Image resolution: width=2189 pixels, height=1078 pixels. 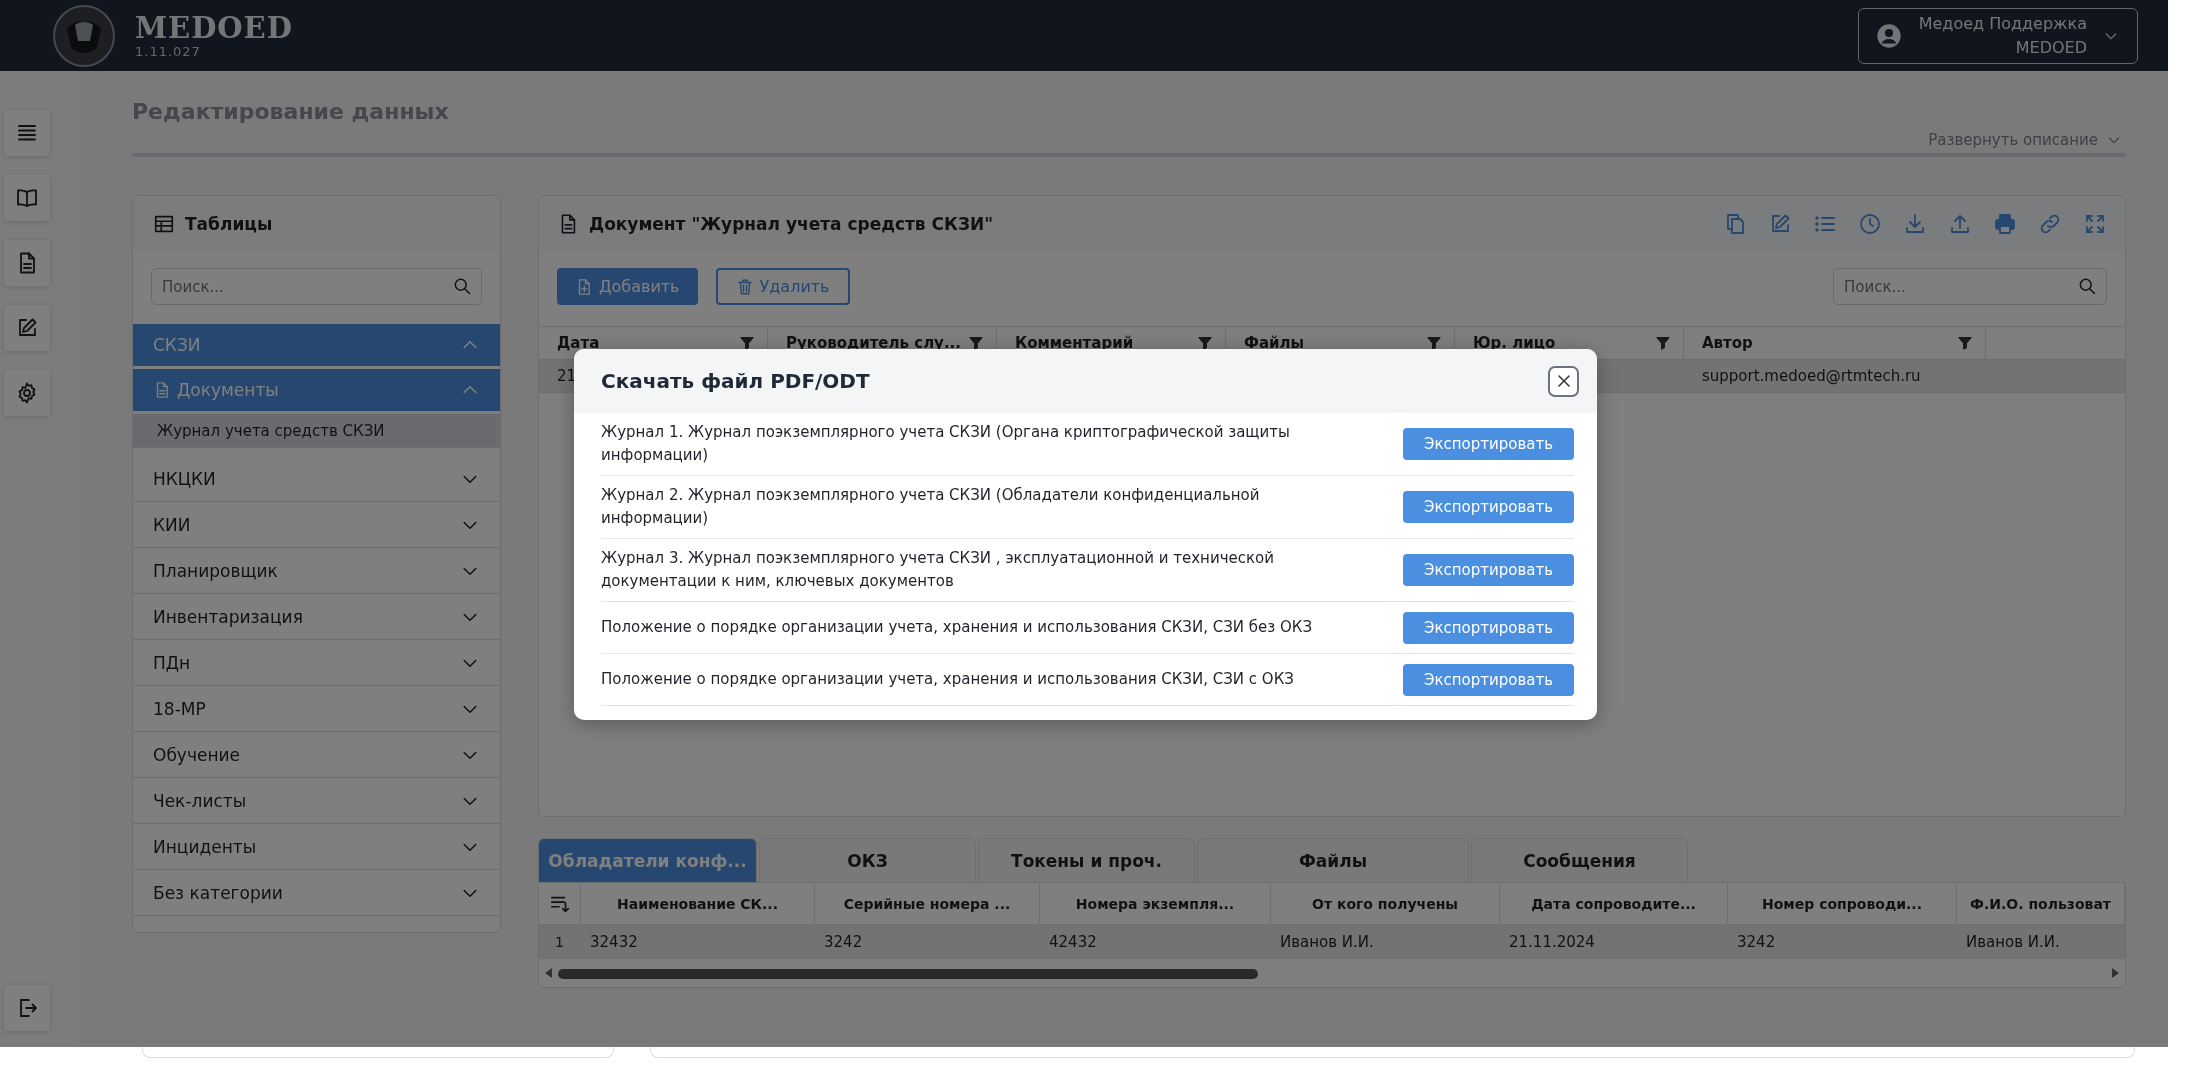 I want to click on table-cell: 42432, so click(x=1073, y=942).